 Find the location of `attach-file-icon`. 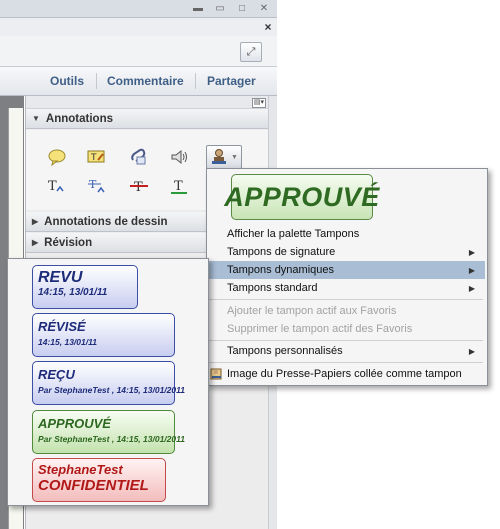

attach-file-icon is located at coordinates (138, 157).